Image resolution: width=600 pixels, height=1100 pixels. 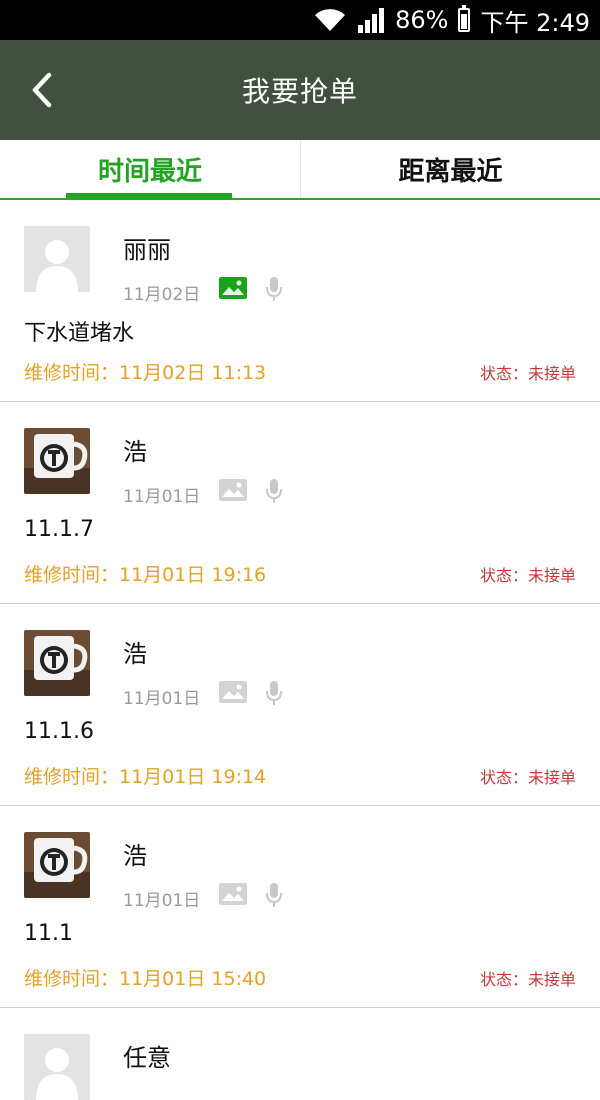 I want to click on signal-icon, so click(x=371, y=20).